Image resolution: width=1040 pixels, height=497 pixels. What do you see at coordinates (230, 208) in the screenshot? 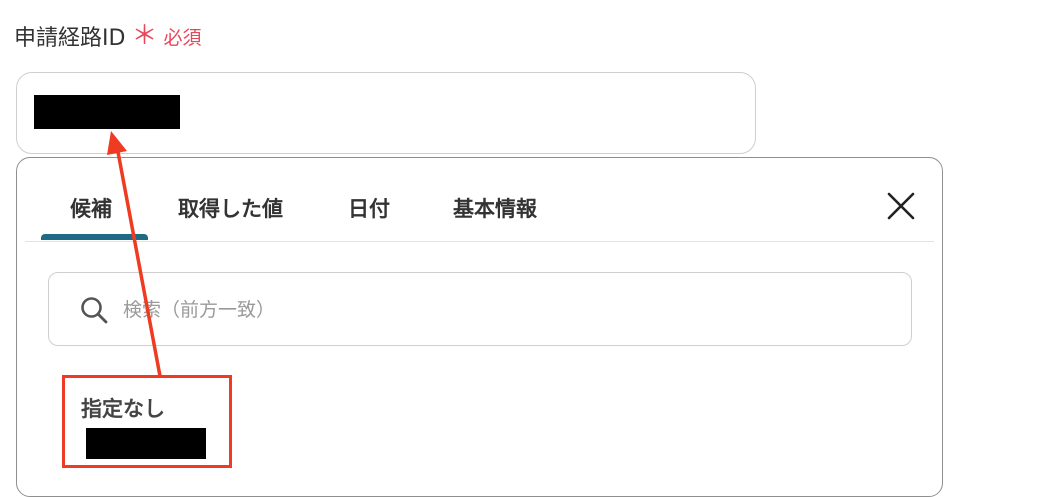
I see `tab-retrieved-values: 取得した値` at bounding box center [230, 208].